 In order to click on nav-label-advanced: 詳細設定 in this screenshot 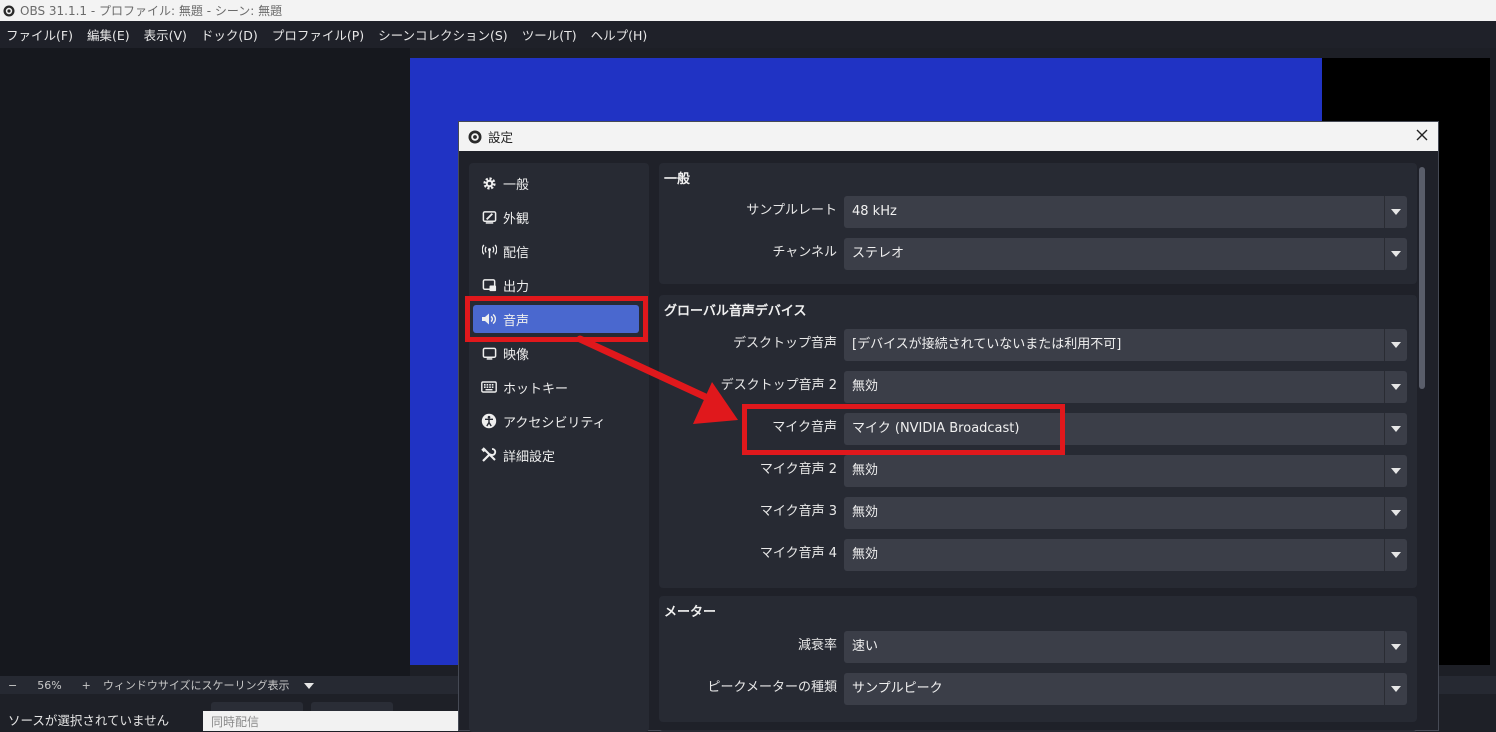, I will do `click(529, 457)`.